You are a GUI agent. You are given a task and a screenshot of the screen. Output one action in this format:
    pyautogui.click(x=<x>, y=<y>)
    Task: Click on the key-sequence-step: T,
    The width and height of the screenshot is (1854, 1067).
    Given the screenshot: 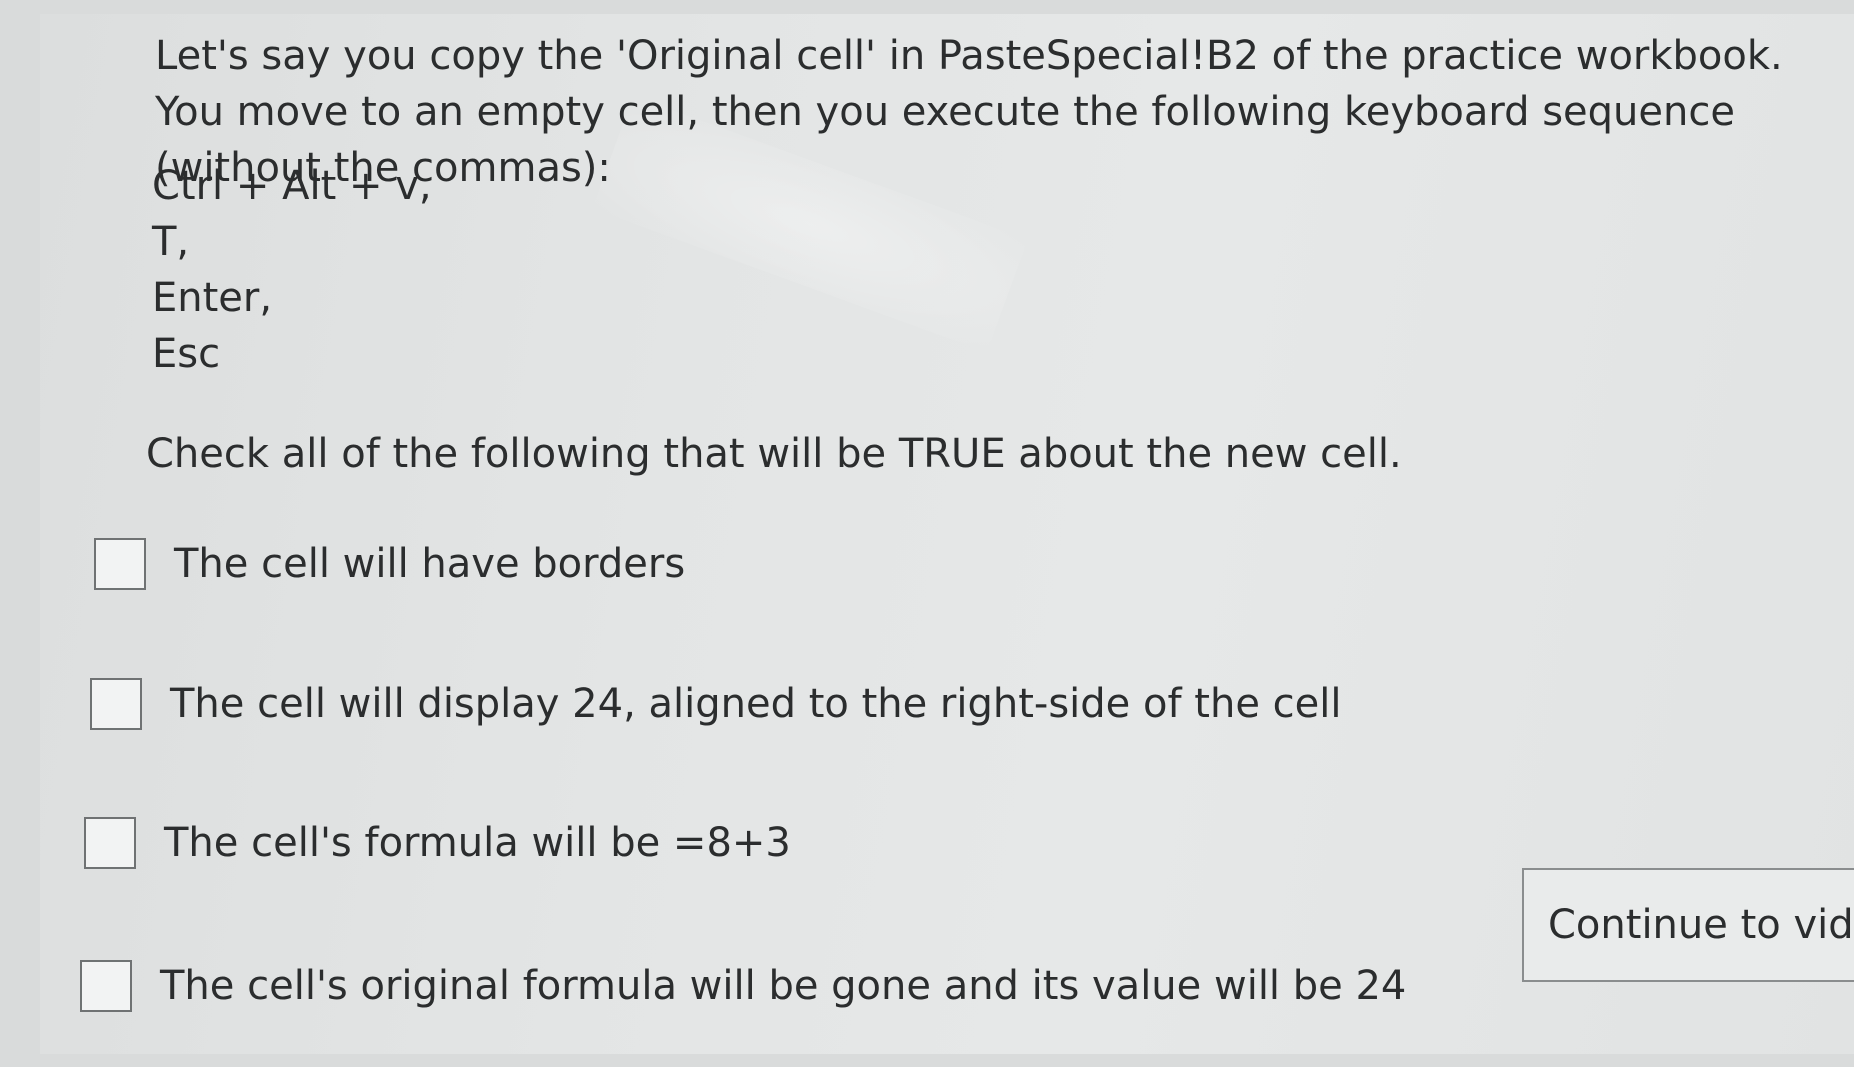 What is the action you would take?
    pyautogui.click(x=171, y=242)
    